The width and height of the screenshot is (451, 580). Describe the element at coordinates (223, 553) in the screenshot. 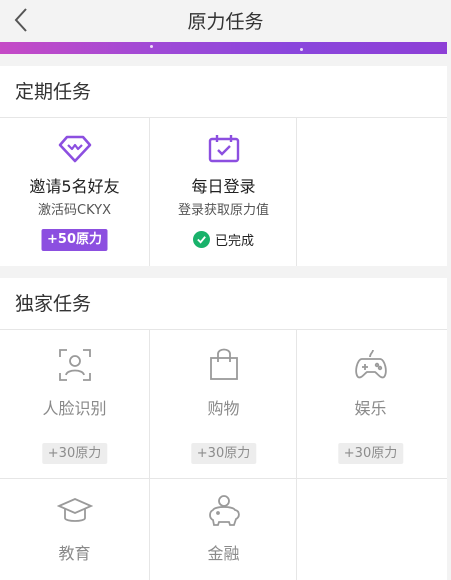

I see `task-label: 金融` at that location.